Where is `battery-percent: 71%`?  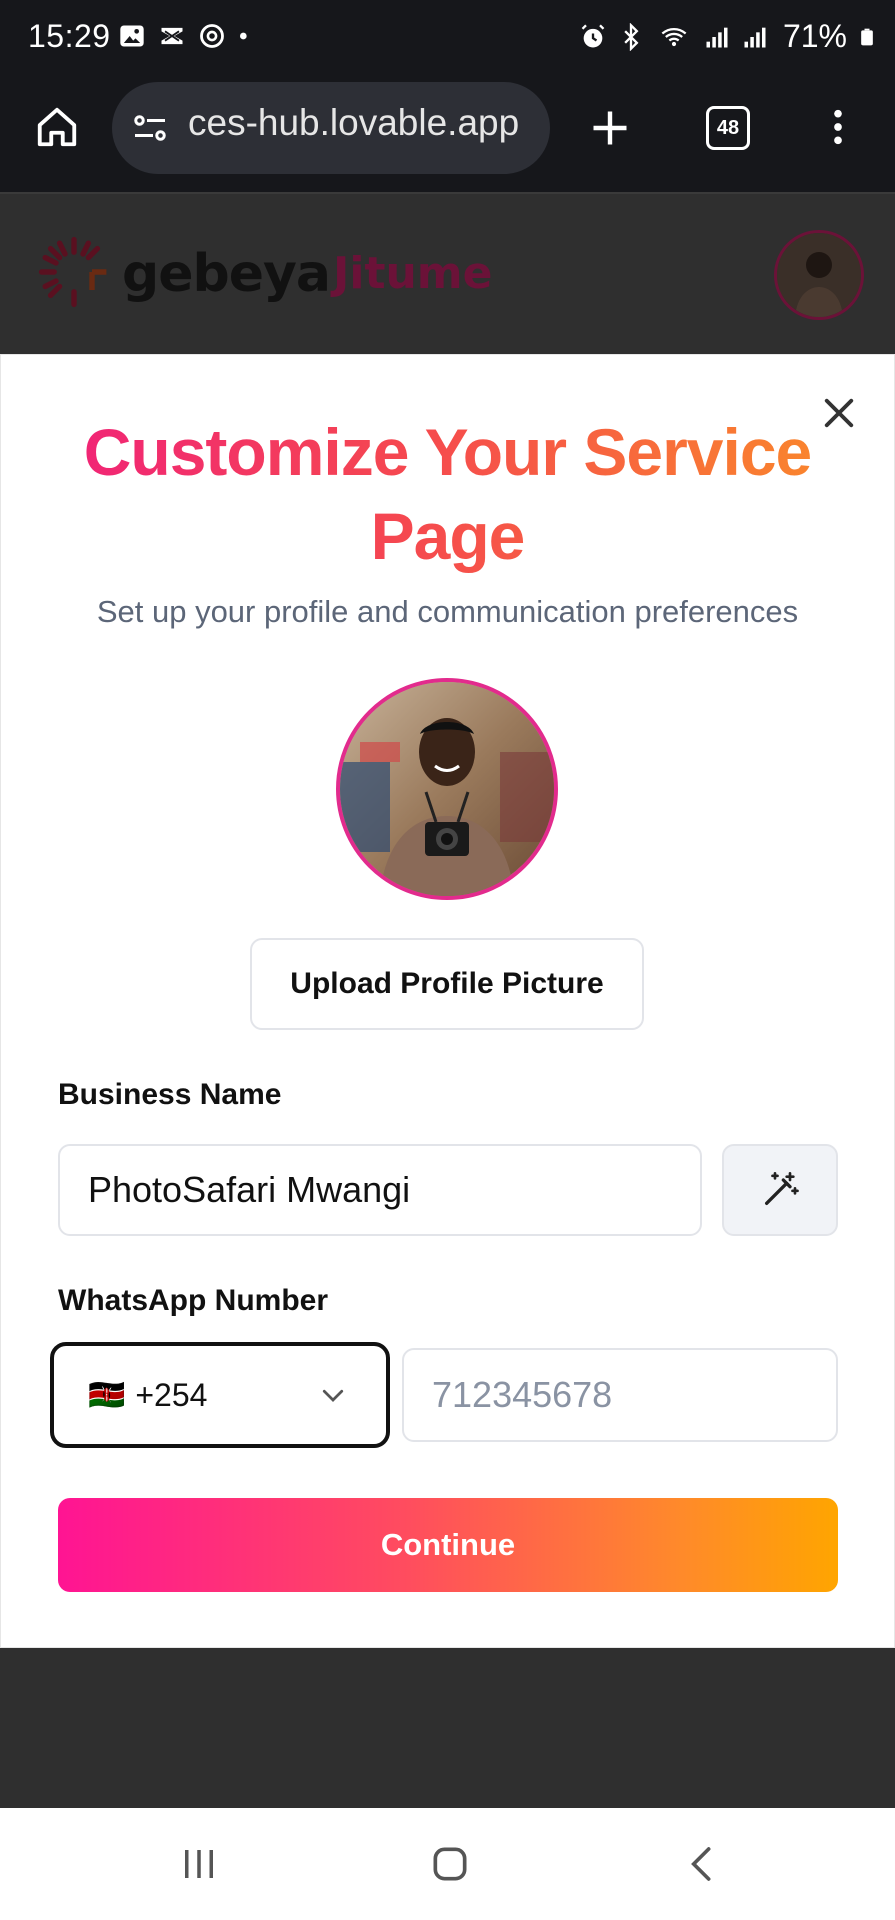 battery-percent: 71% is located at coordinates (814, 36).